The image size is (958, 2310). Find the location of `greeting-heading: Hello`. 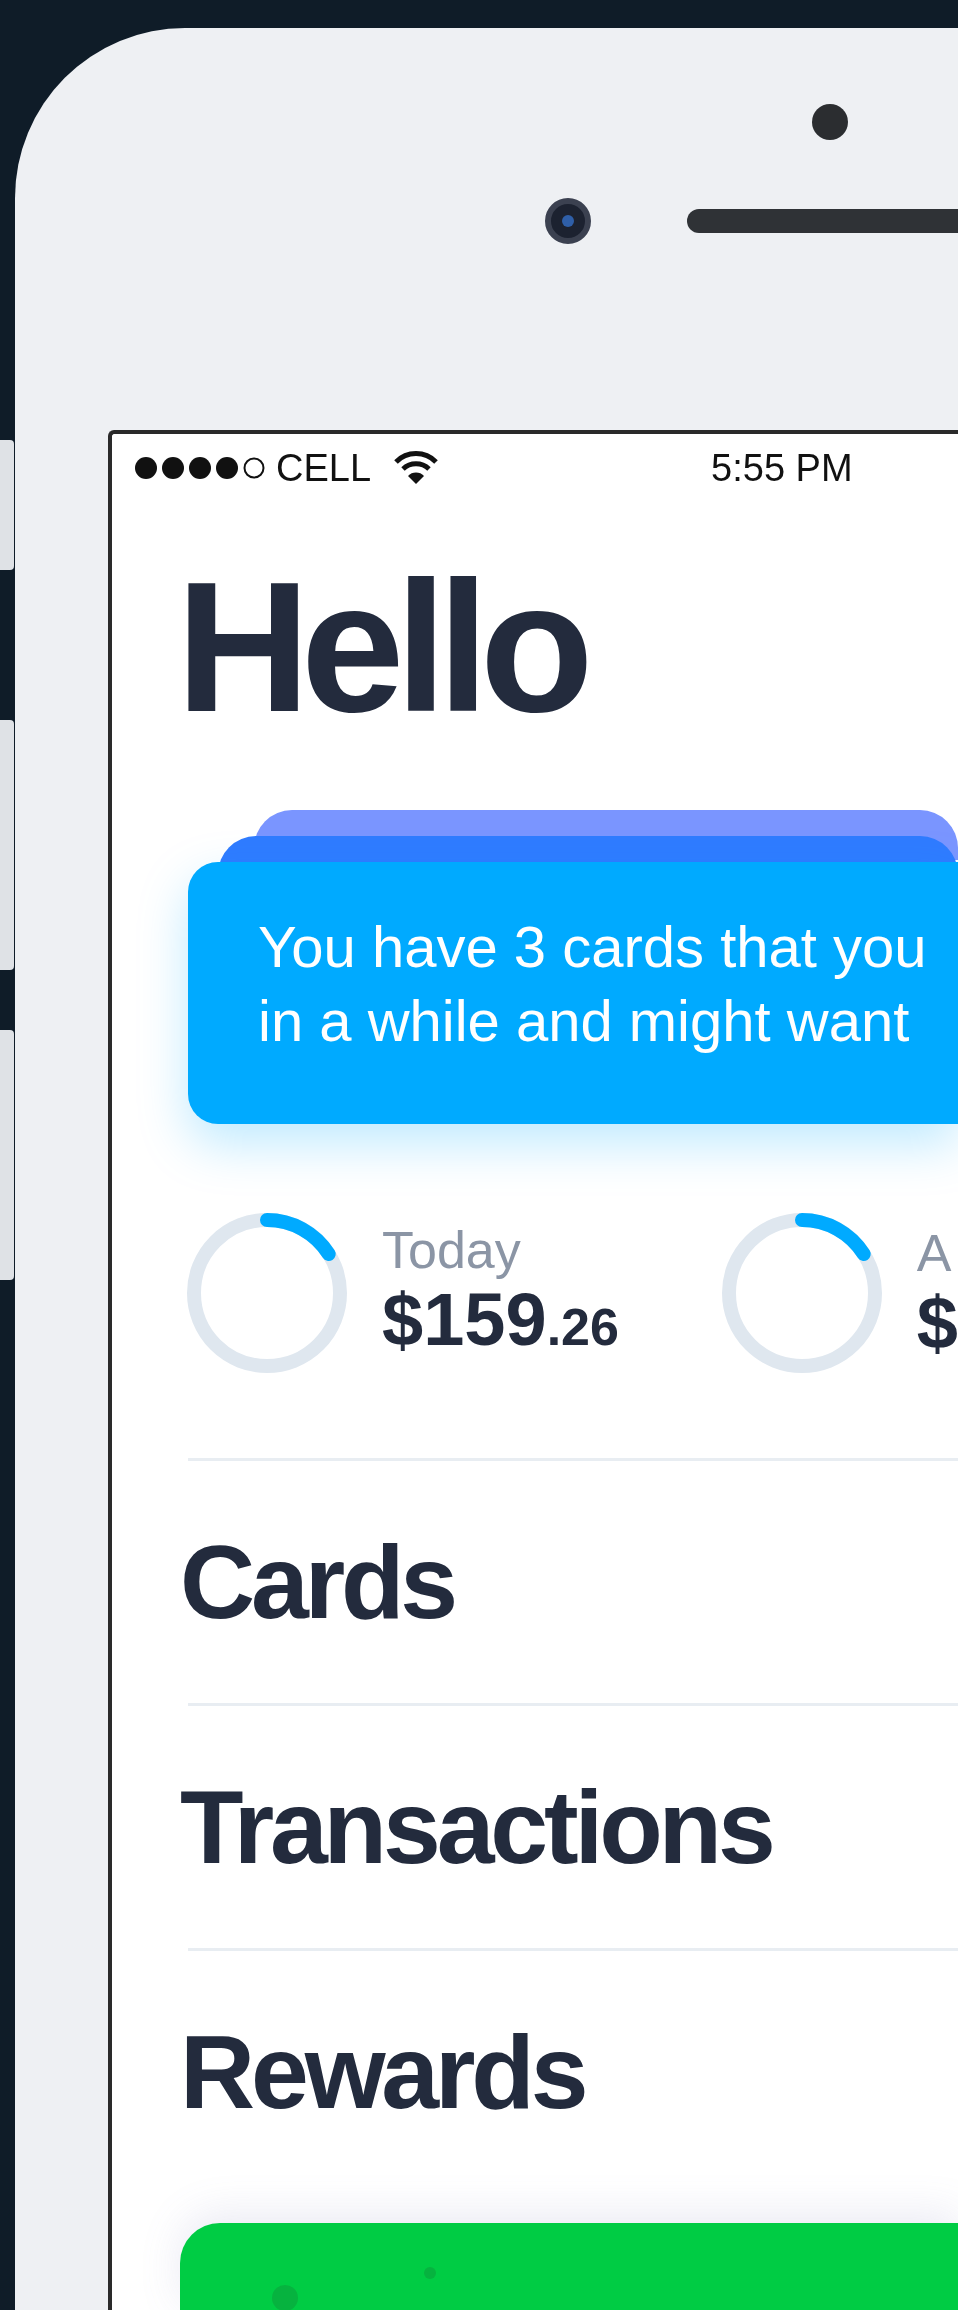

greeting-heading: Hello is located at coordinates (381, 647).